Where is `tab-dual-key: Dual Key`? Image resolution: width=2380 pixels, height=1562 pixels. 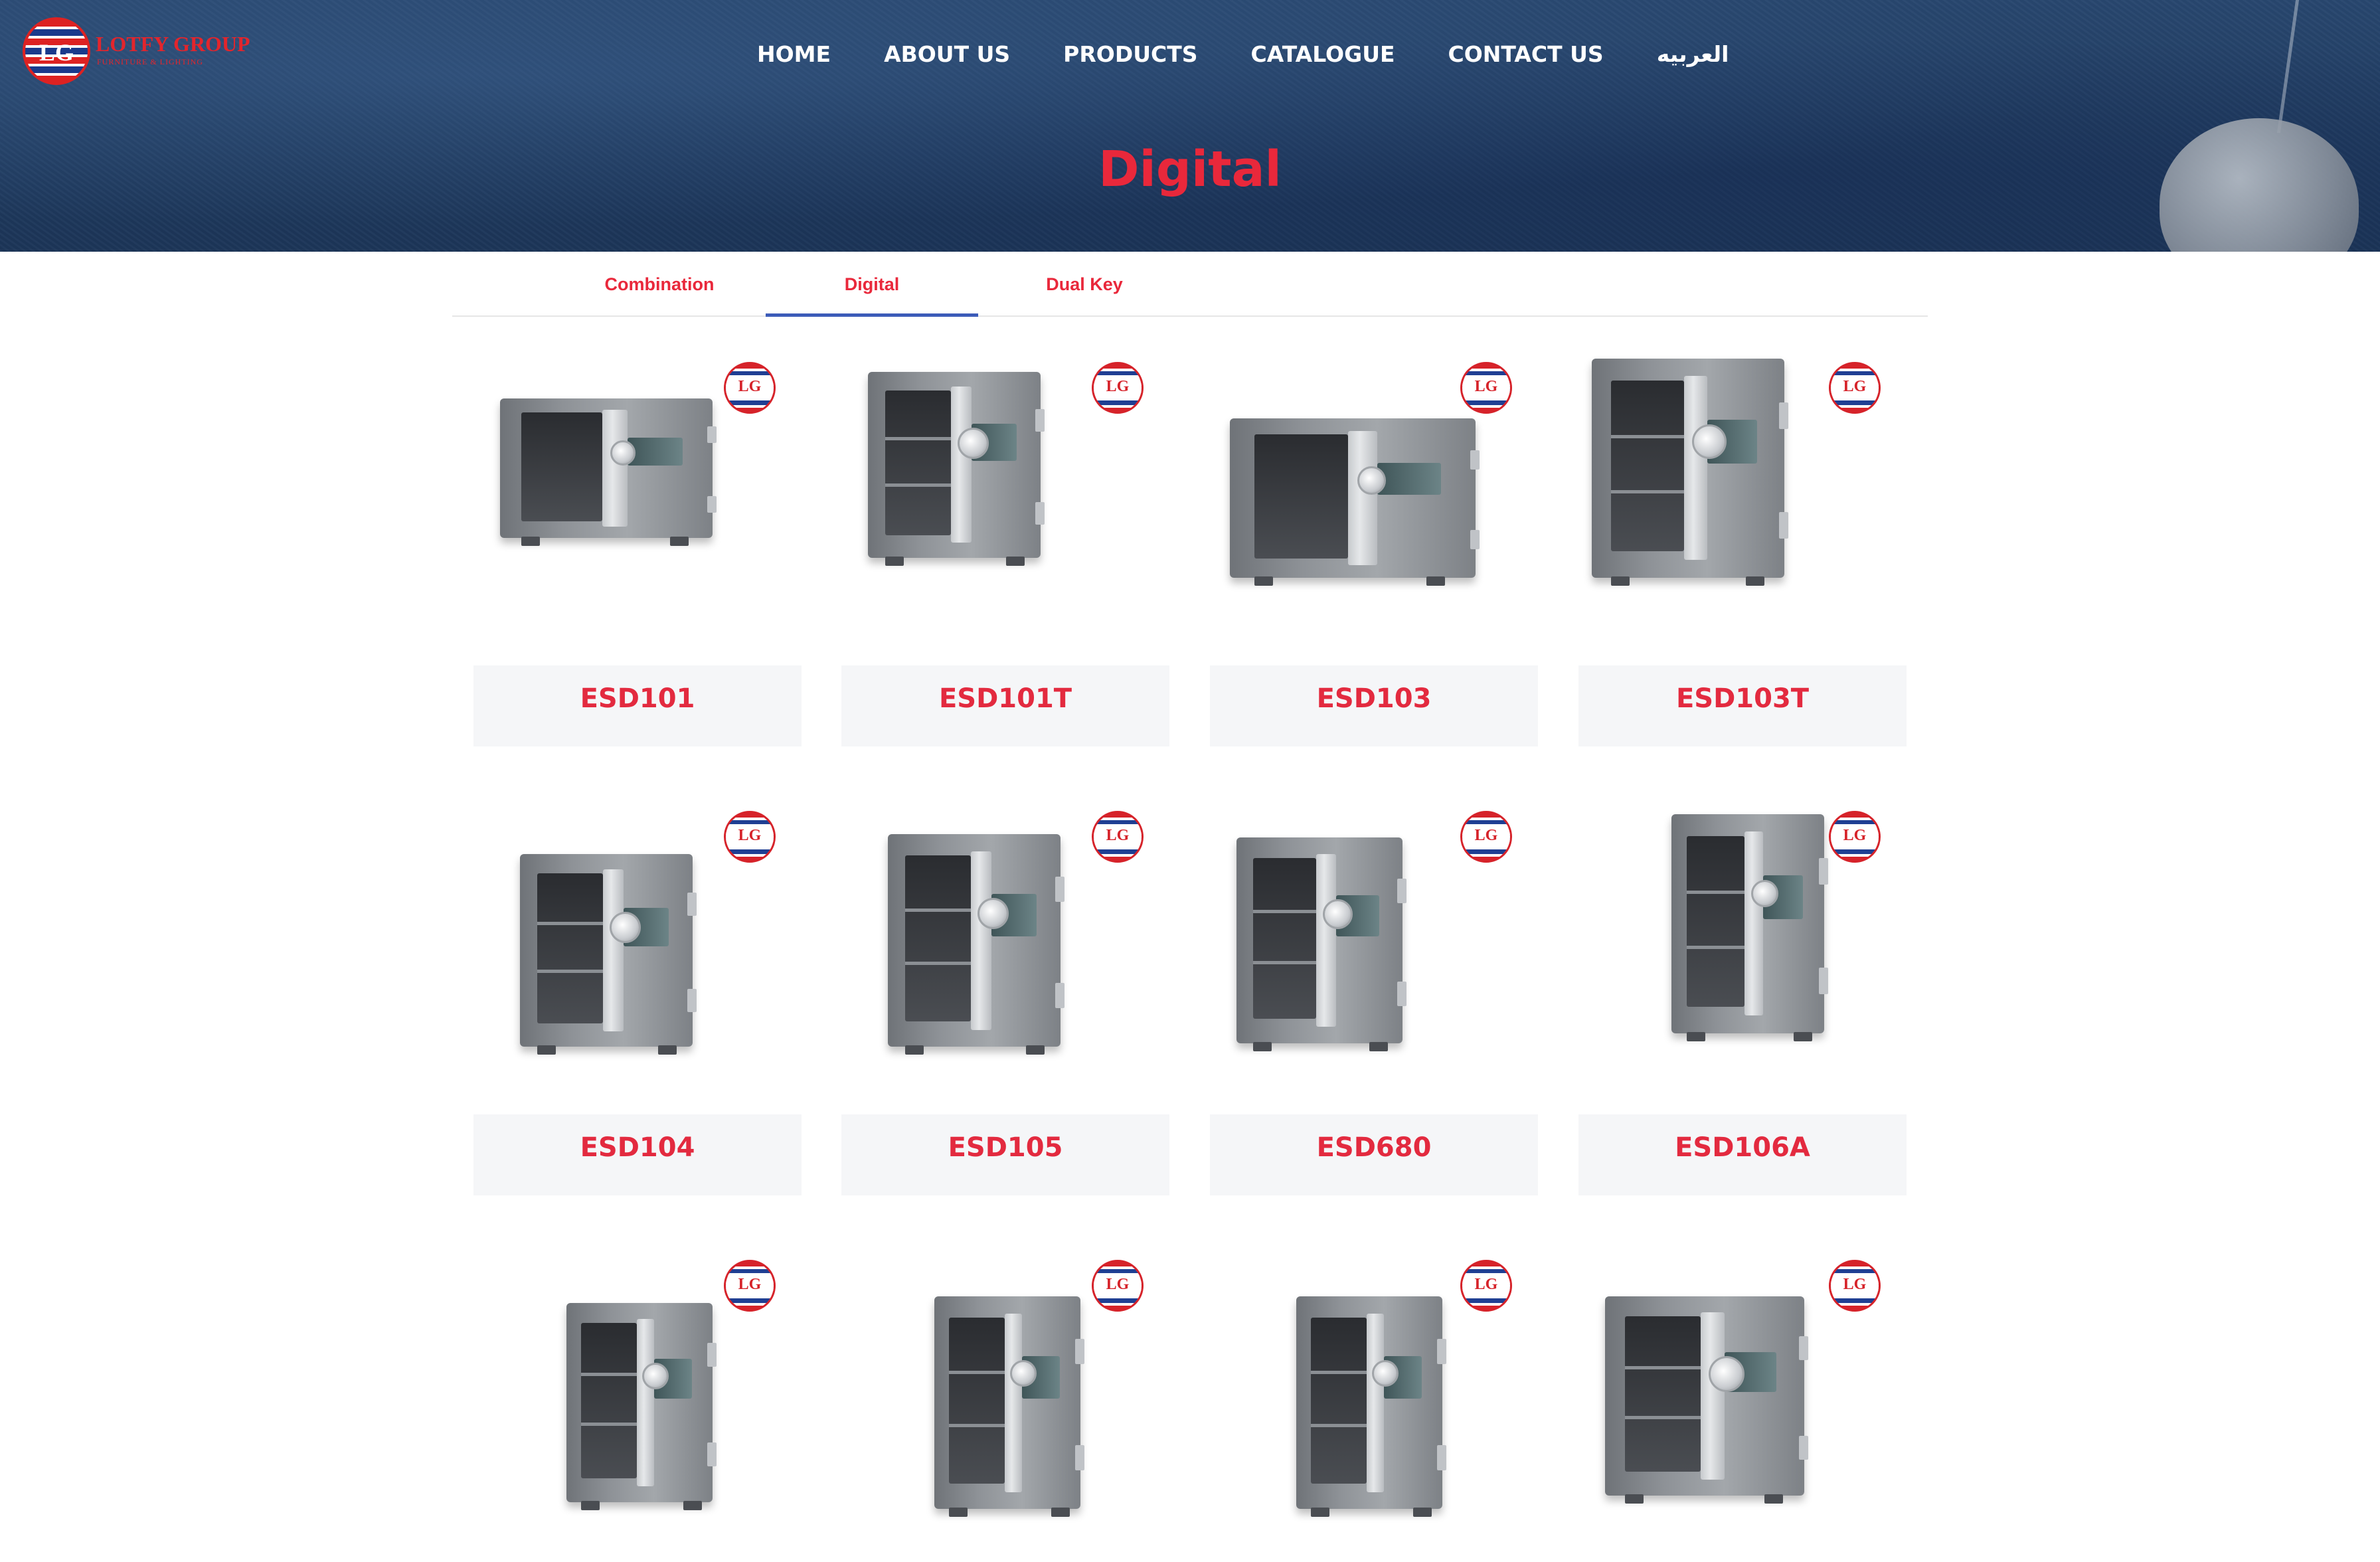
tab-dual-key: Dual Key is located at coordinates (1084, 284).